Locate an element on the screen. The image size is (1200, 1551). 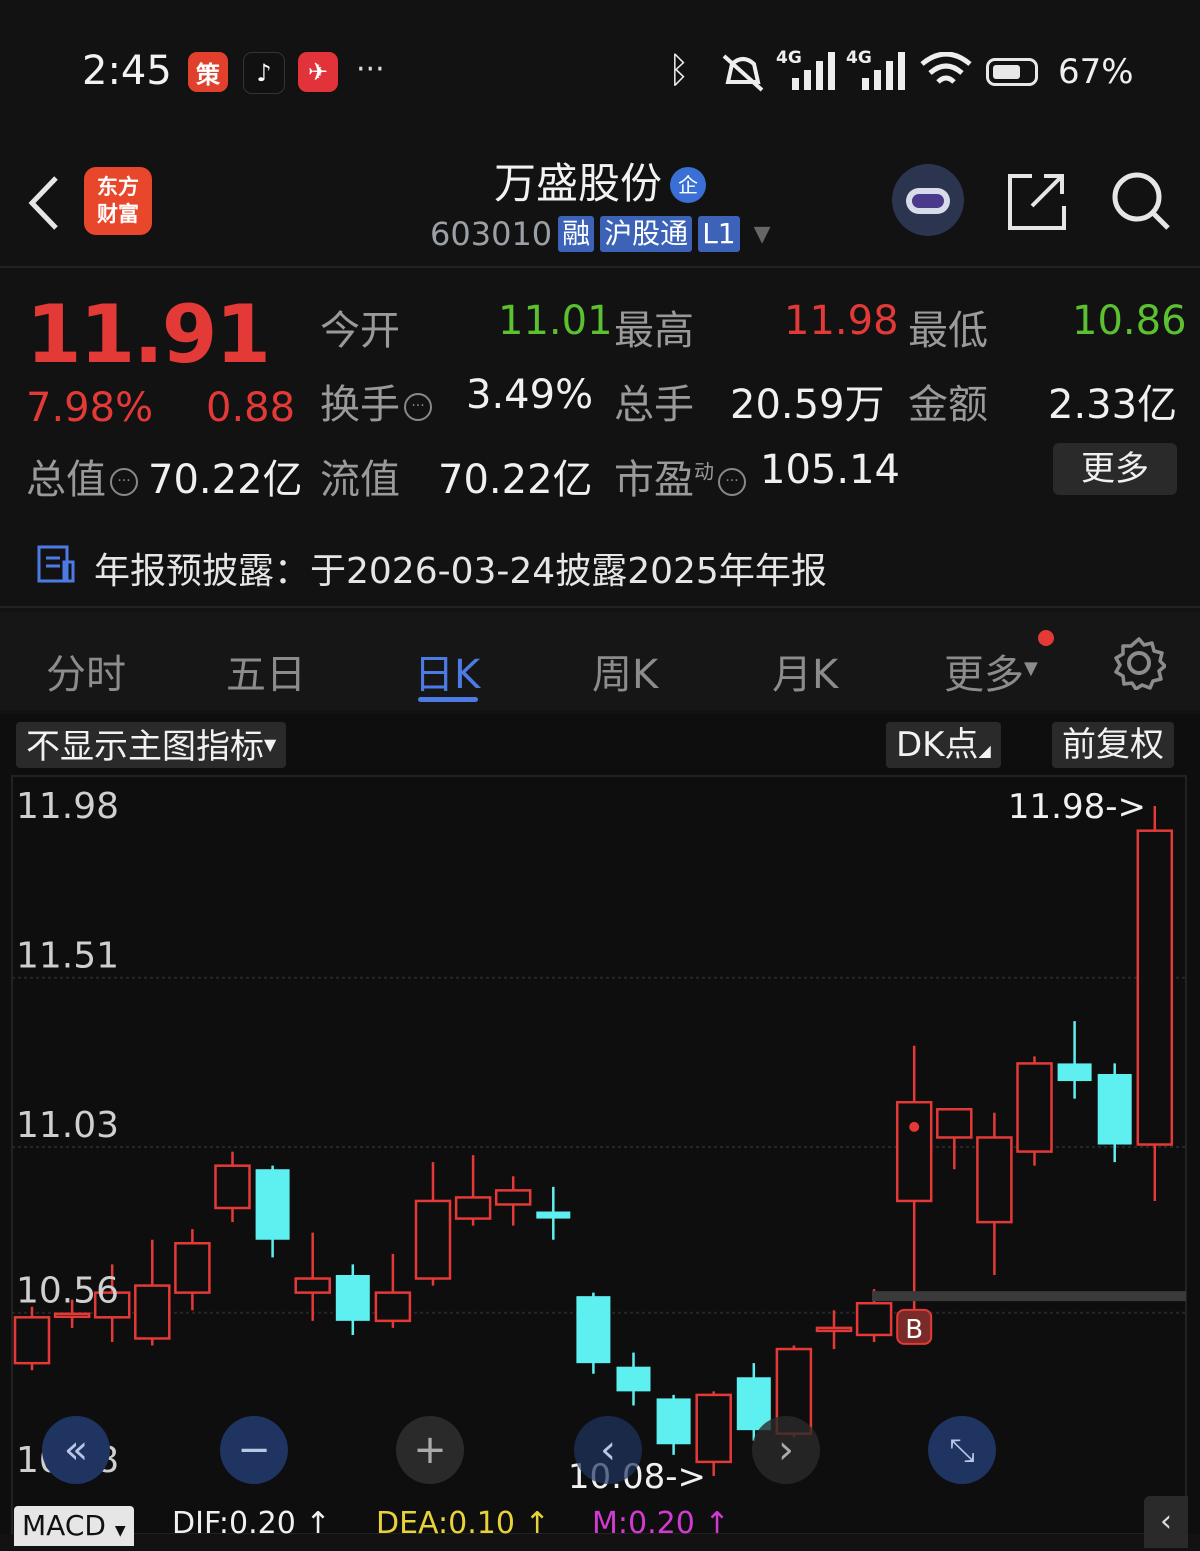
stock-code-row: 603010 融 沪股通 L1 ▼ is located at coordinates (600, 234).